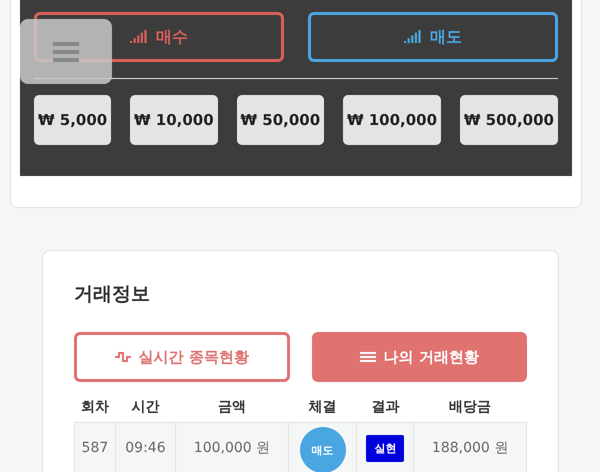 The height and width of the screenshot is (472, 600). What do you see at coordinates (470, 410) in the screenshot?
I see `column-header: 배당금` at bounding box center [470, 410].